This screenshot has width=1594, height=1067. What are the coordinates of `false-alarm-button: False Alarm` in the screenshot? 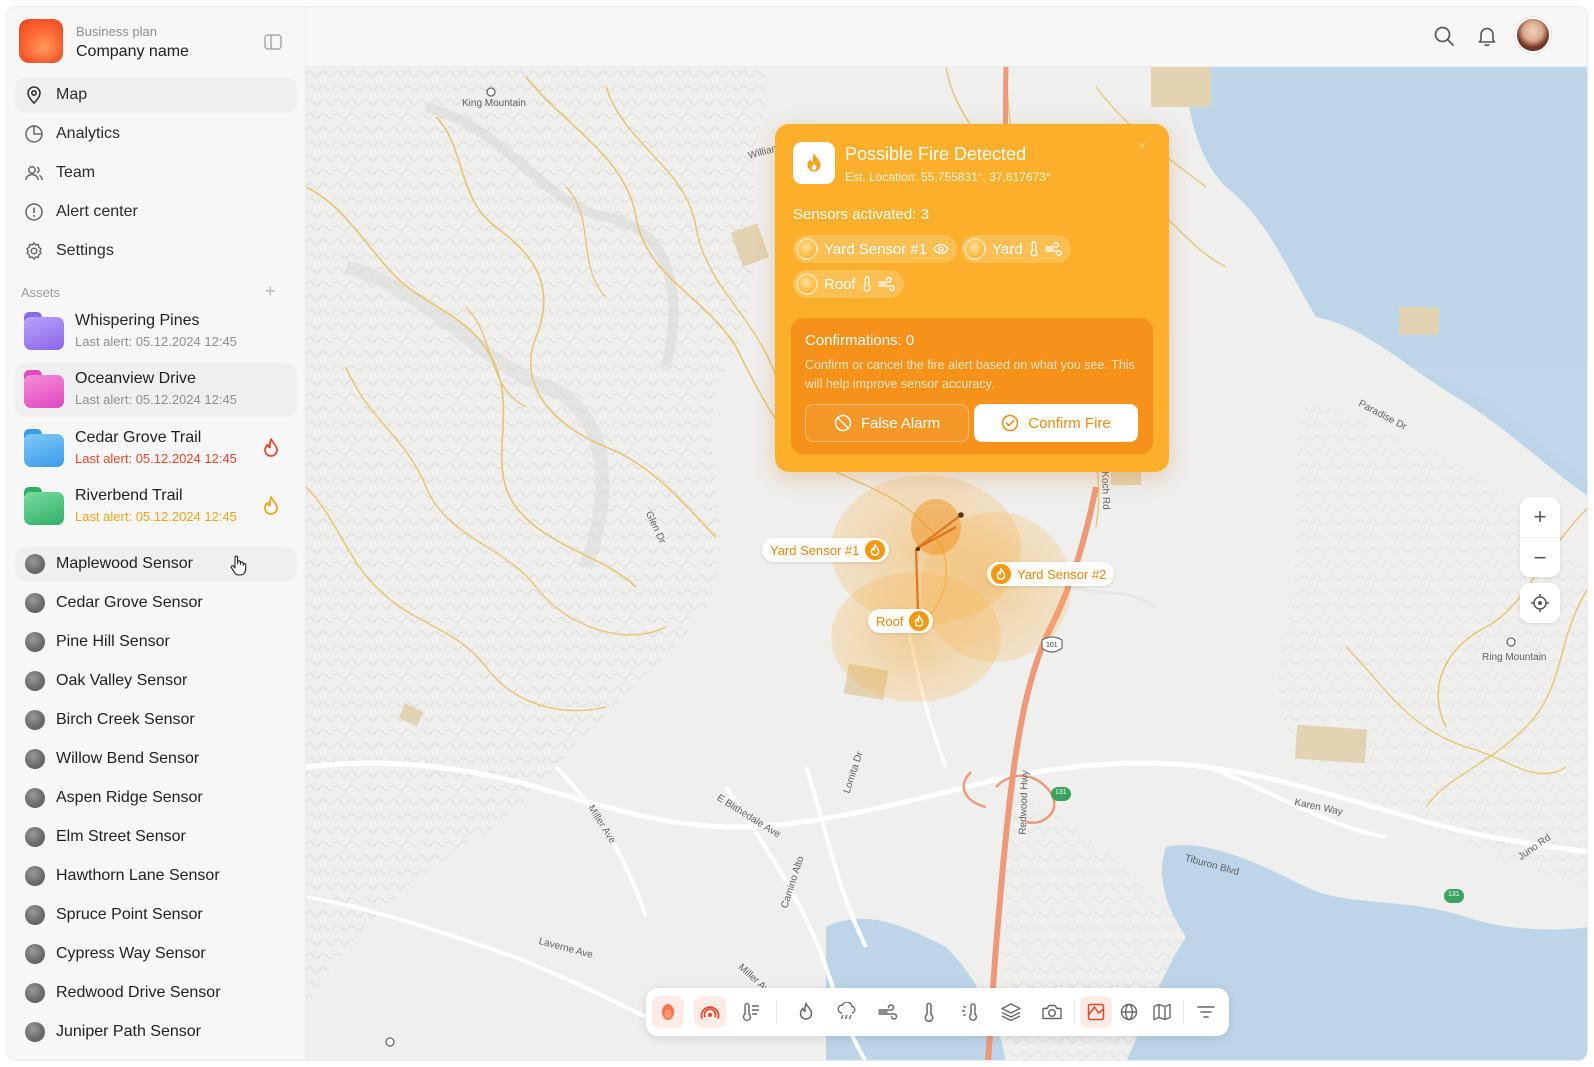 It's located at (887, 423).